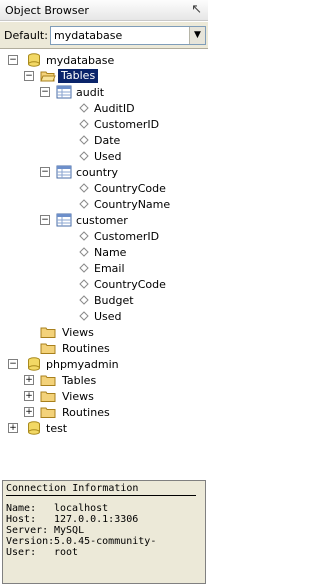 This screenshot has width=320, height=586. Describe the element at coordinates (90, 92) in the screenshot. I see `tree-label: audit` at that location.